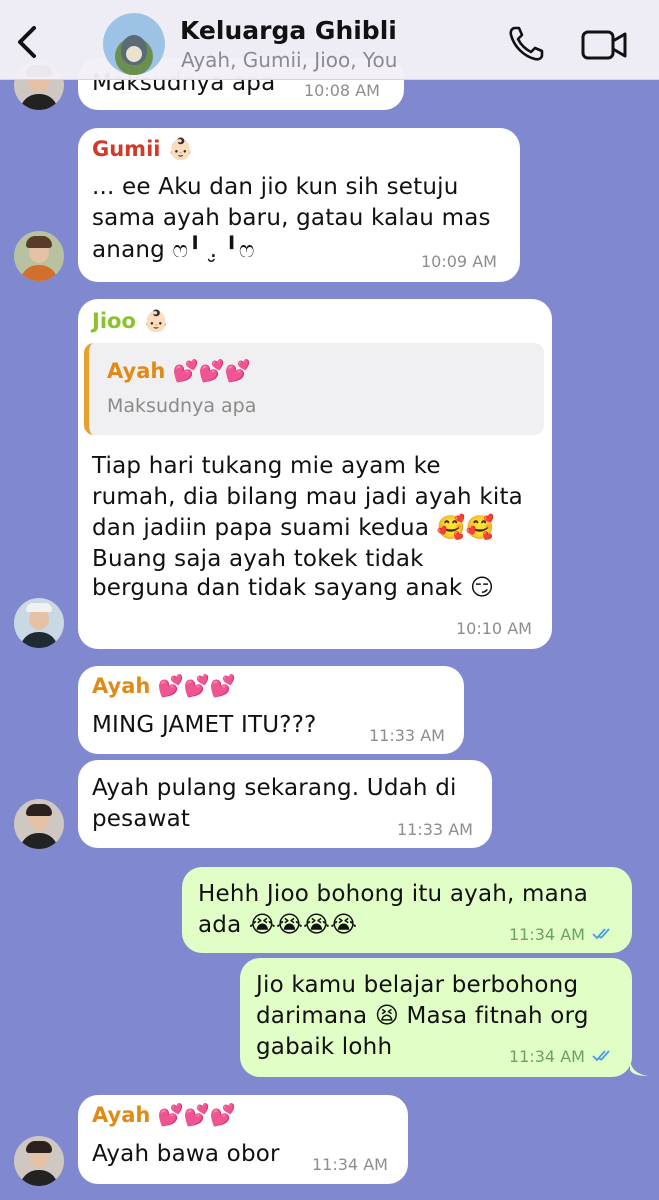 This screenshot has height=1200, width=659. What do you see at coordinates (342, 90) in the screenshot?
I see `message-time: 10:08 AM` at bounding box center [342, 90].